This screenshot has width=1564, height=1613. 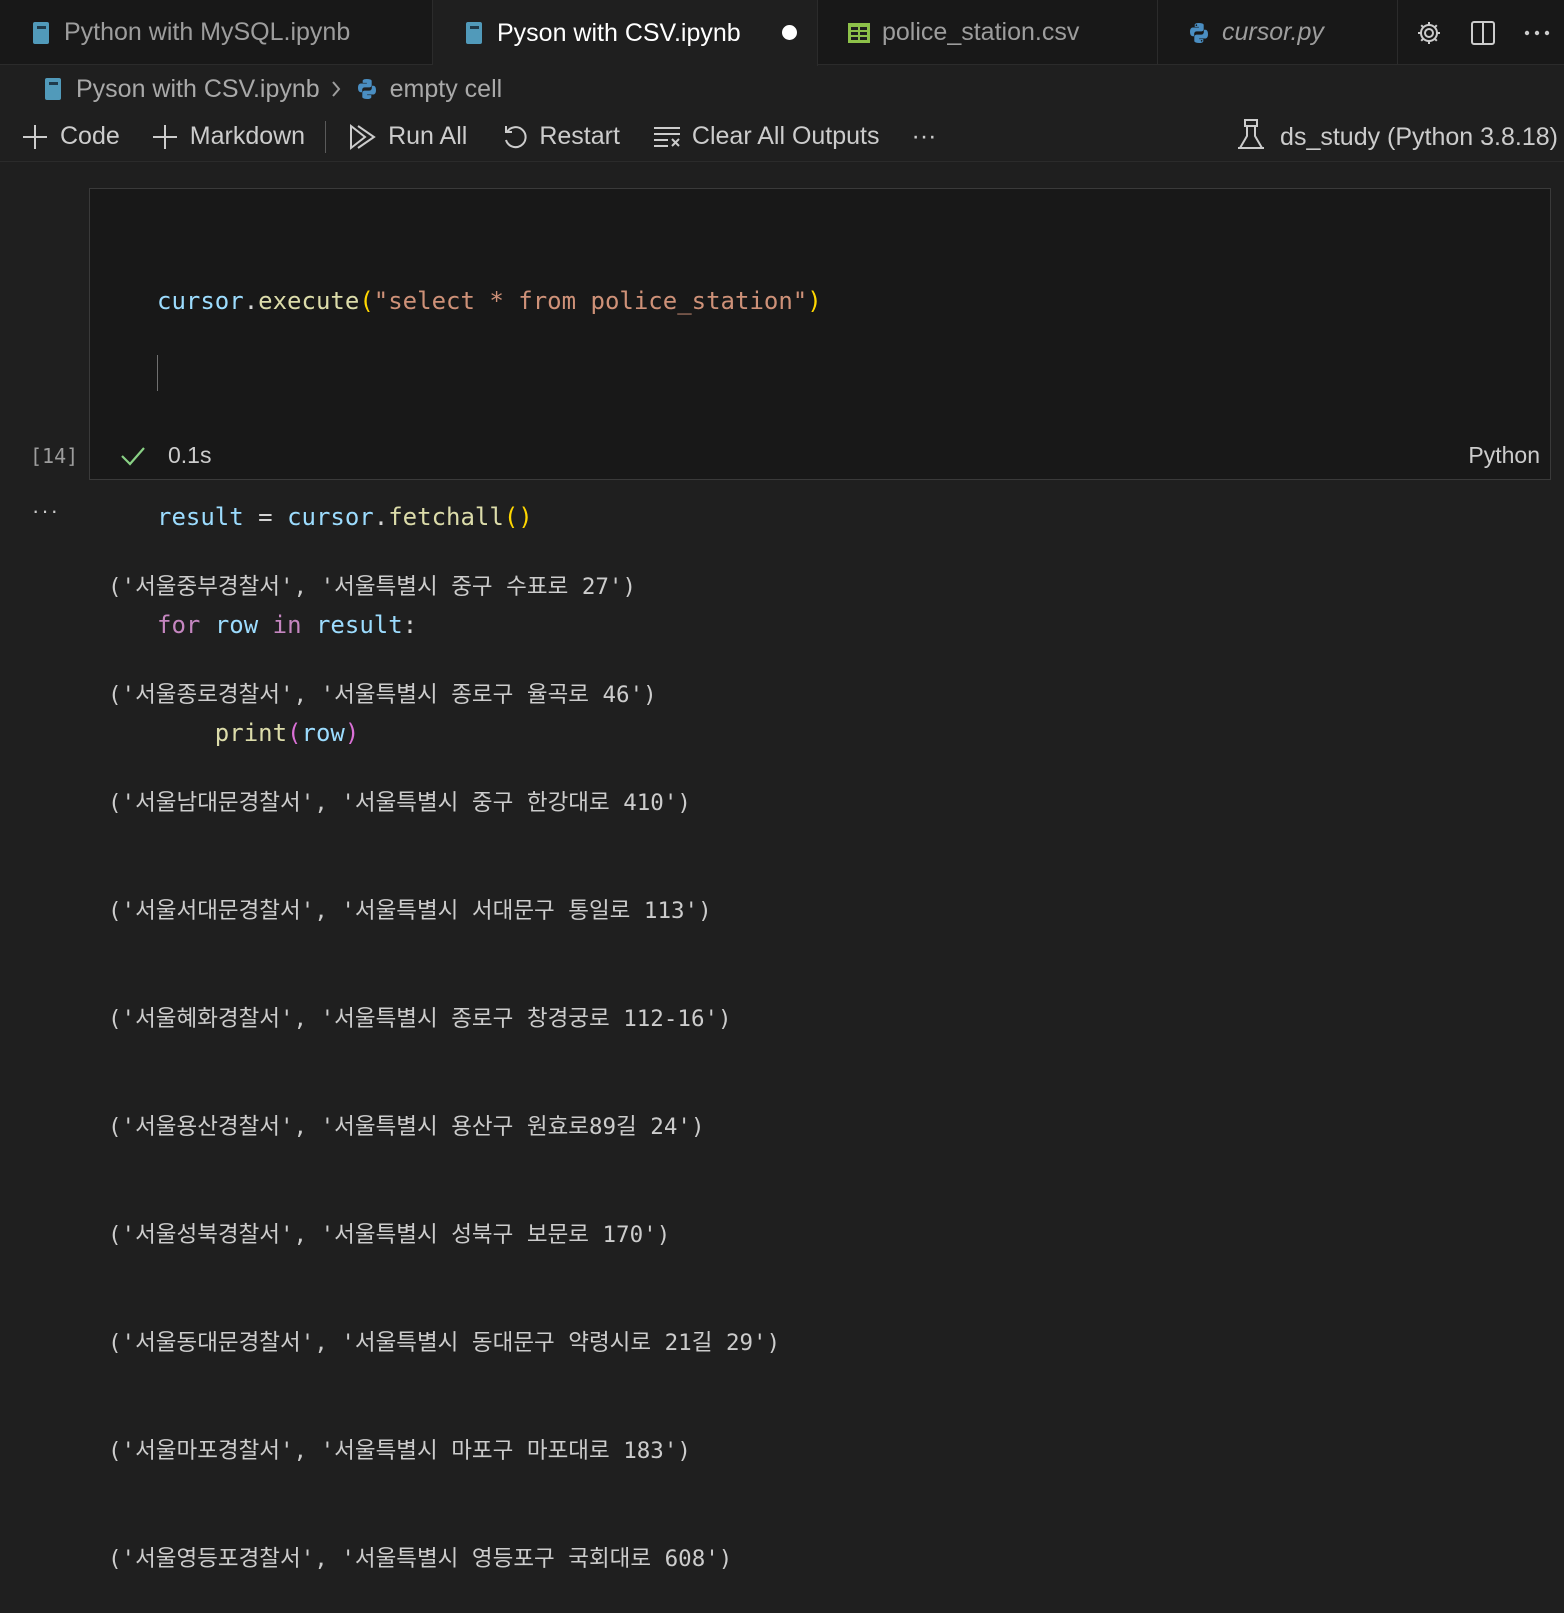 I want to click on tab-police-station-csv: police_station.csv, so click(x=988, y=32).